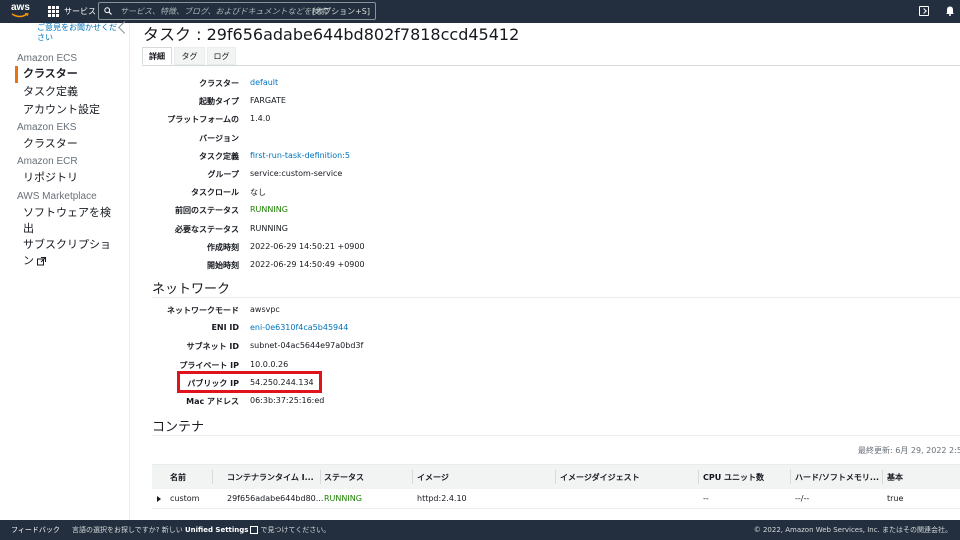 This screenshot has height=540, width=960. I want to click on external-link-icon, so click(41, 260).